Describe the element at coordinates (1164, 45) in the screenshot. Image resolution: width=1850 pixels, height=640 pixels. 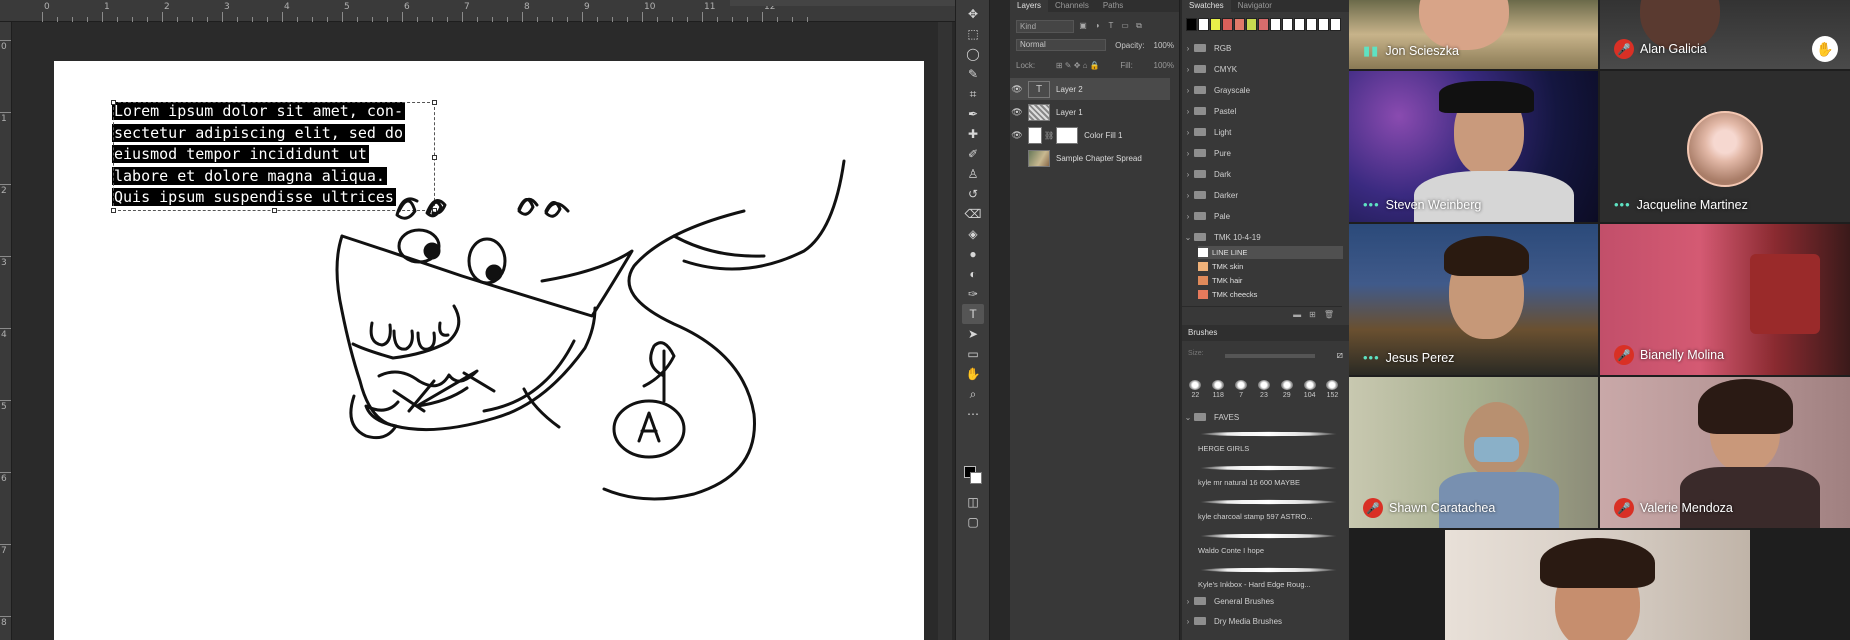
I see `opacity-value: 100%` at that location.